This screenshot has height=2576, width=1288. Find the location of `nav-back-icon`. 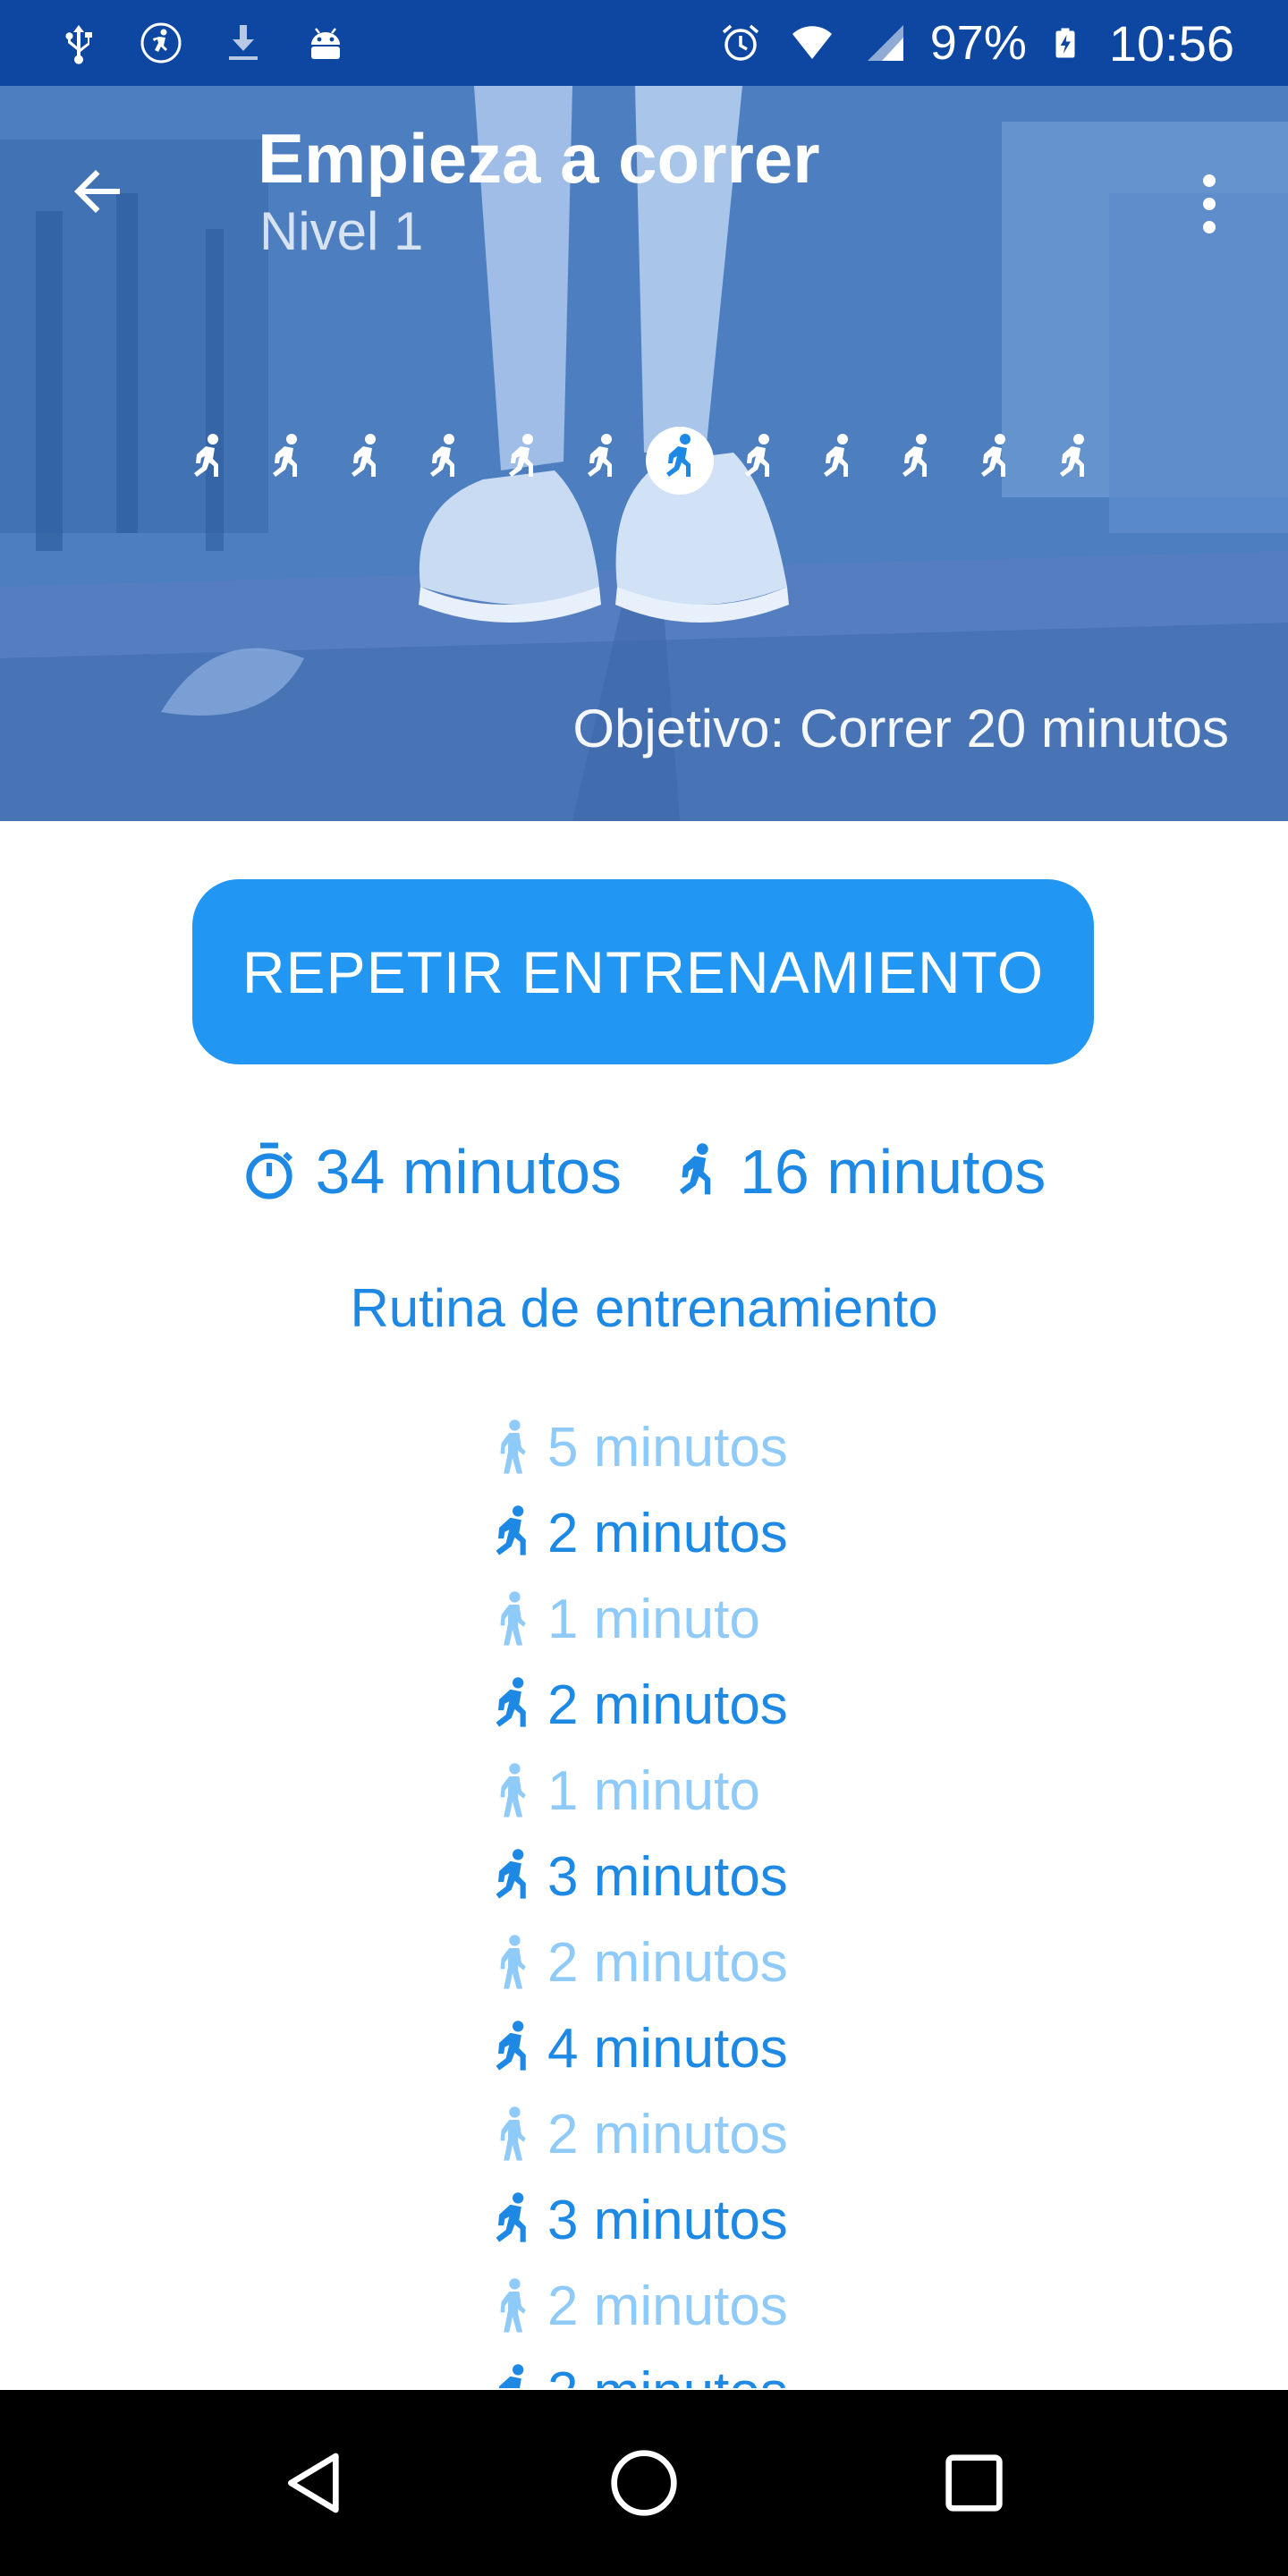

nav-back-icon is located at coordinates (313, 2483).